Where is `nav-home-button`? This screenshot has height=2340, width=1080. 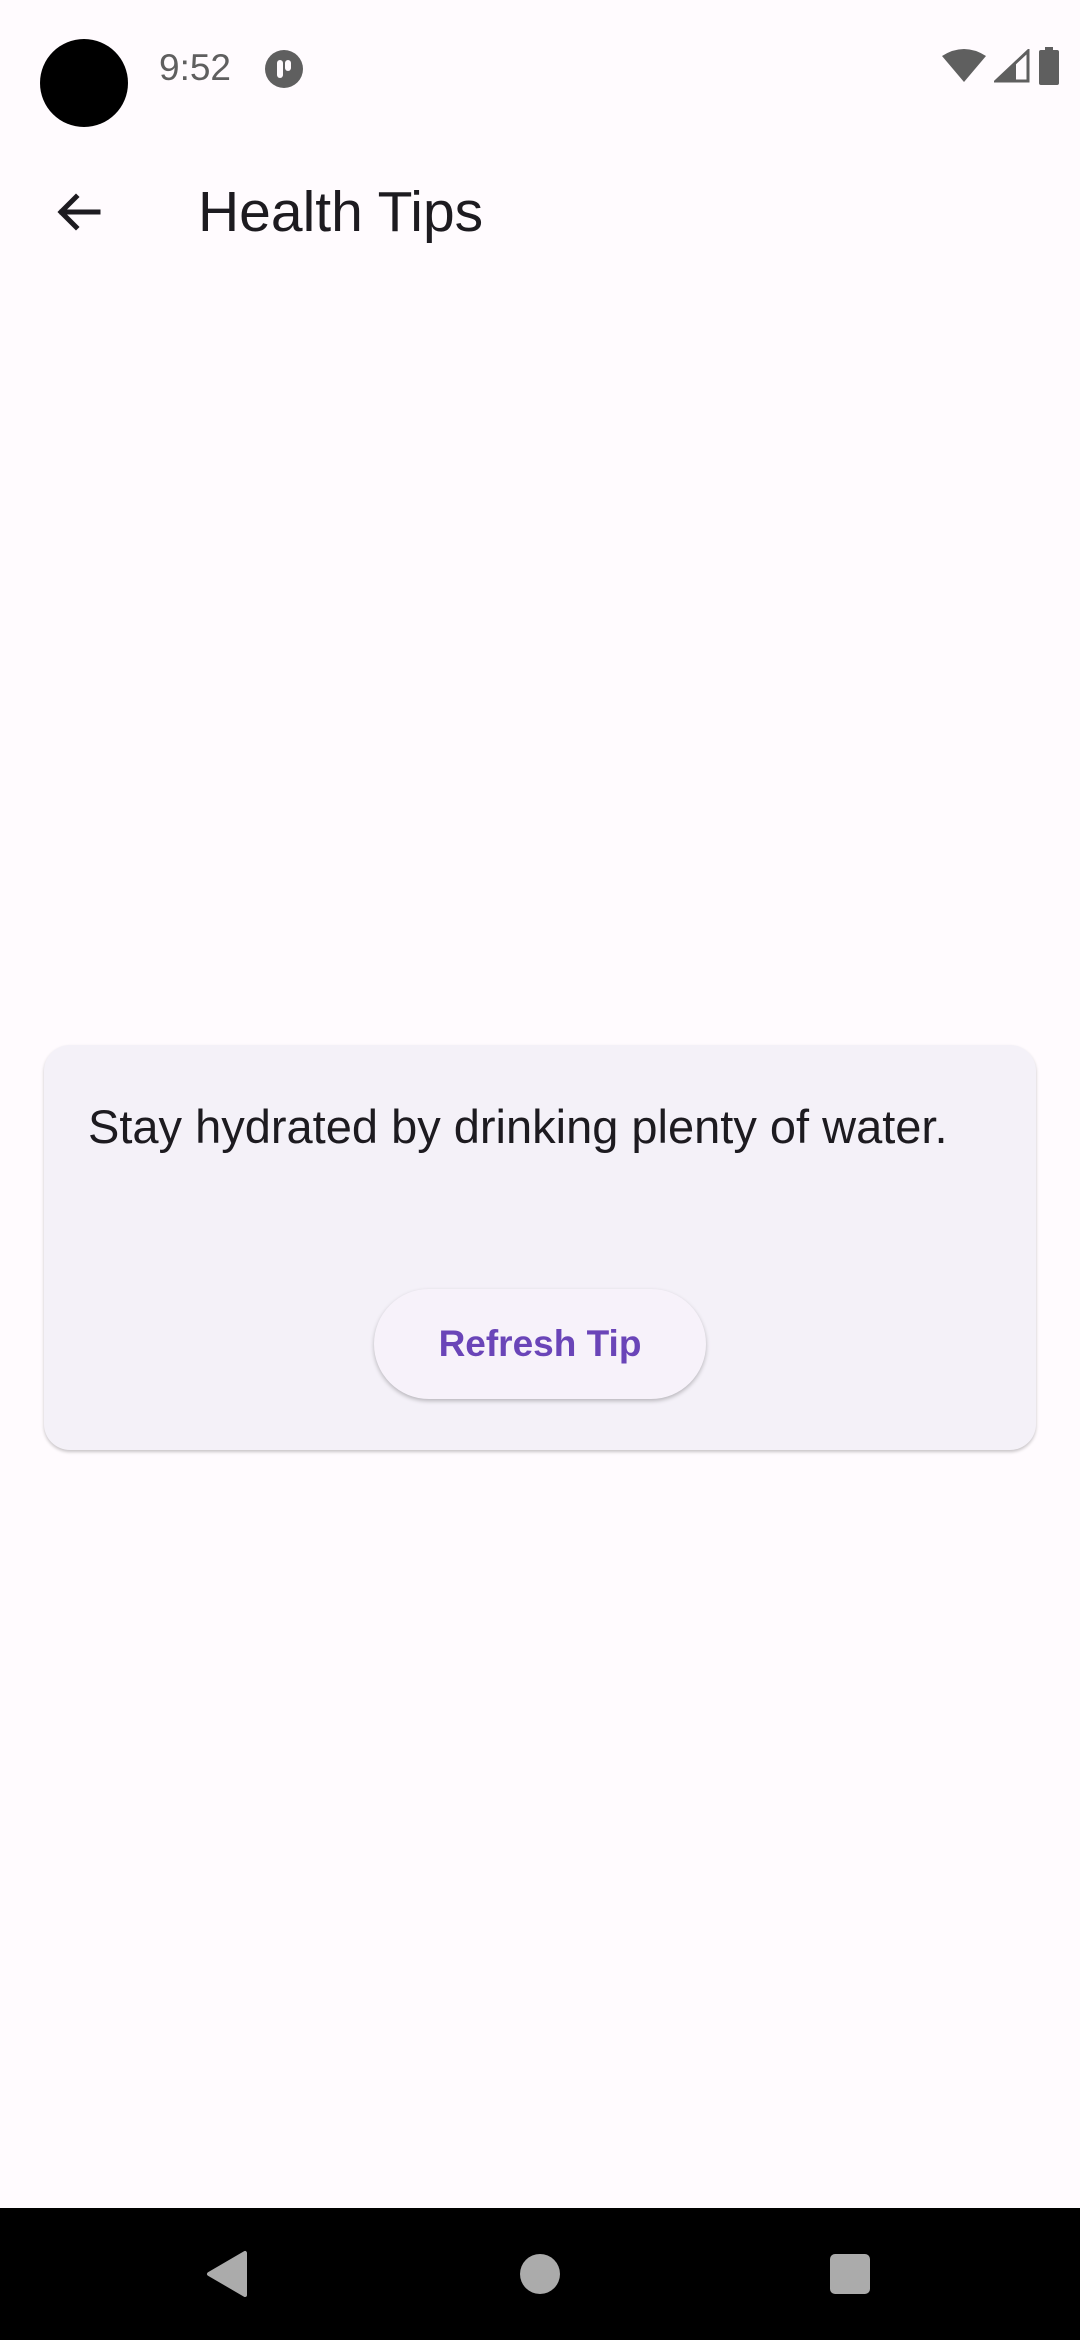 nav-home-button is located at coordinates (540, 2274).